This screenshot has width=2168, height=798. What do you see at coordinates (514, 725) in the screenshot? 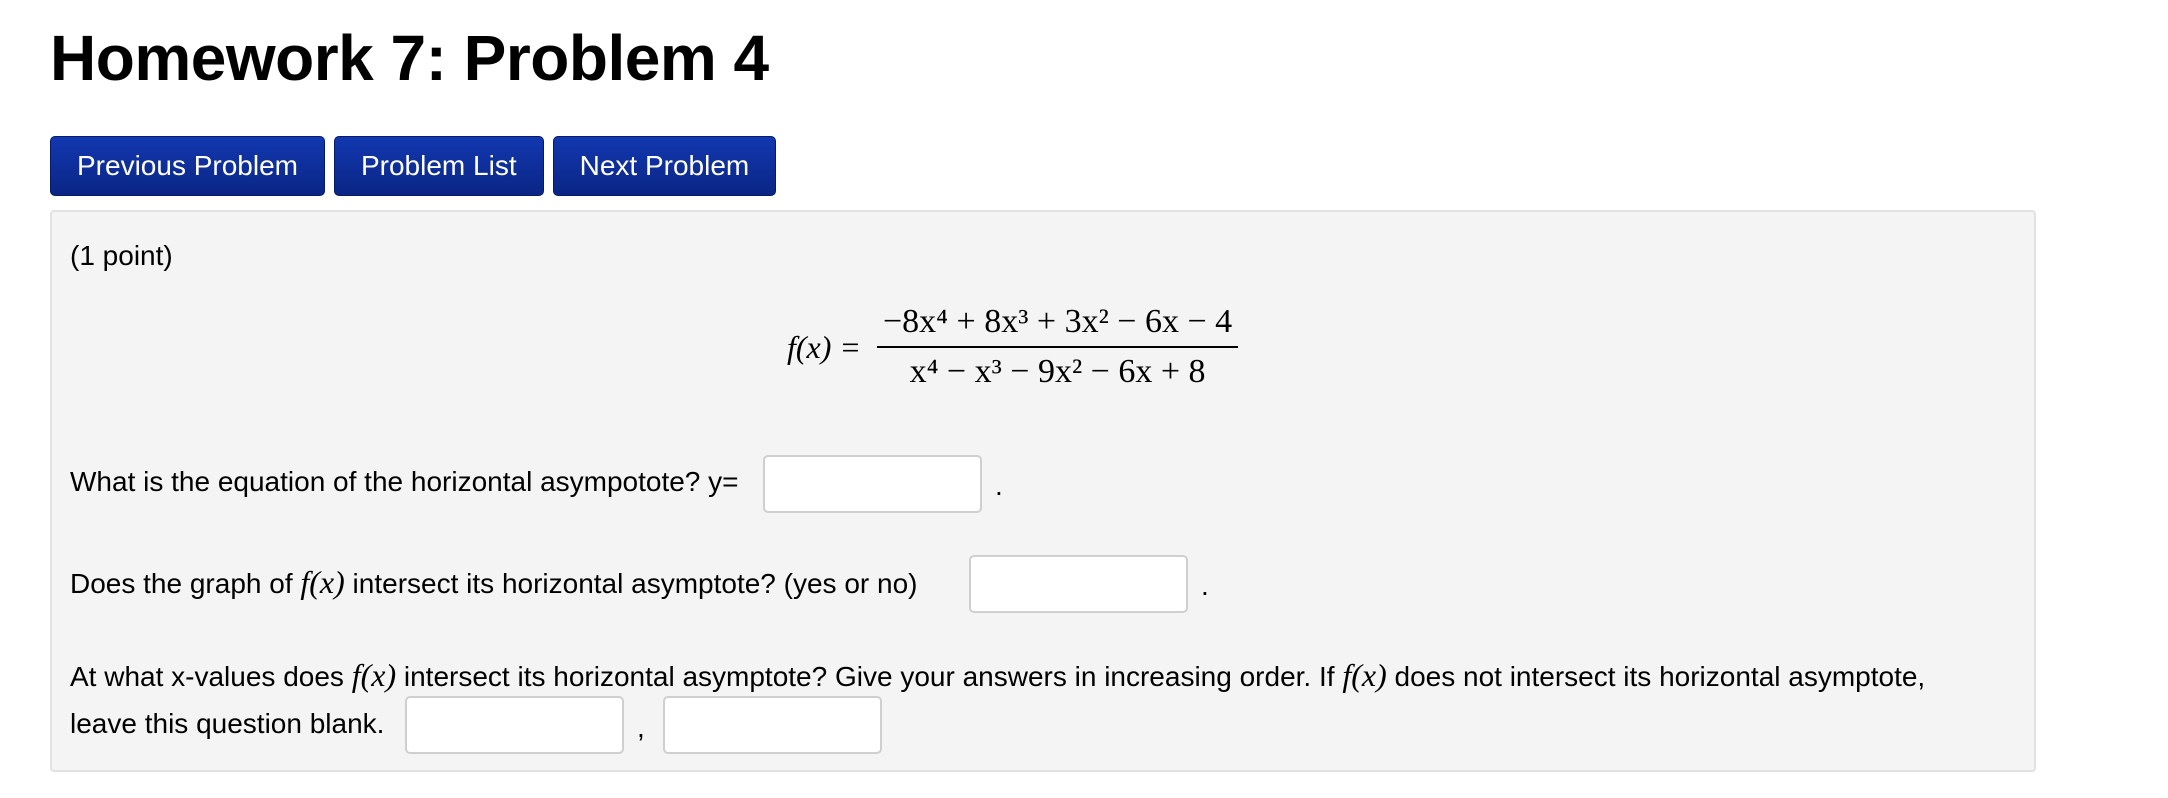
I see `x-value-1-input` at bounding box center [514, 725].